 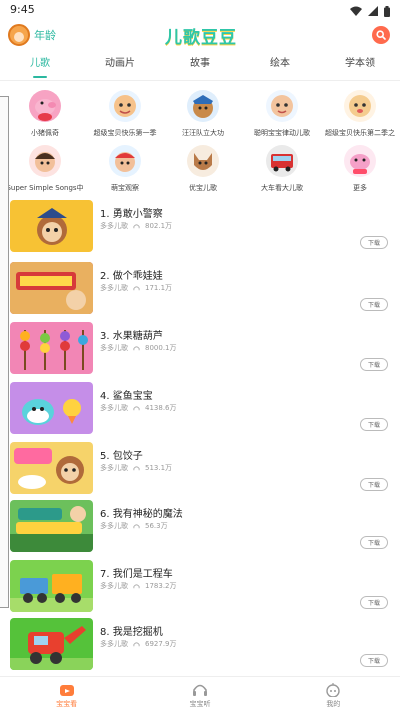 I want to click on song-plays: 171.1万, so click(x=159, y=288).